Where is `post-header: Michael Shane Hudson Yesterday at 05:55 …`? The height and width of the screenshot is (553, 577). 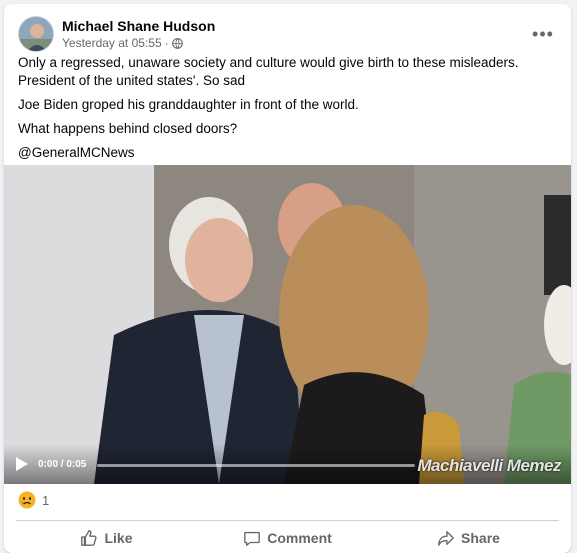
post-header: Michael Shane Hudson Yesterday at 05:55 … is located at coordinates (289, 34).